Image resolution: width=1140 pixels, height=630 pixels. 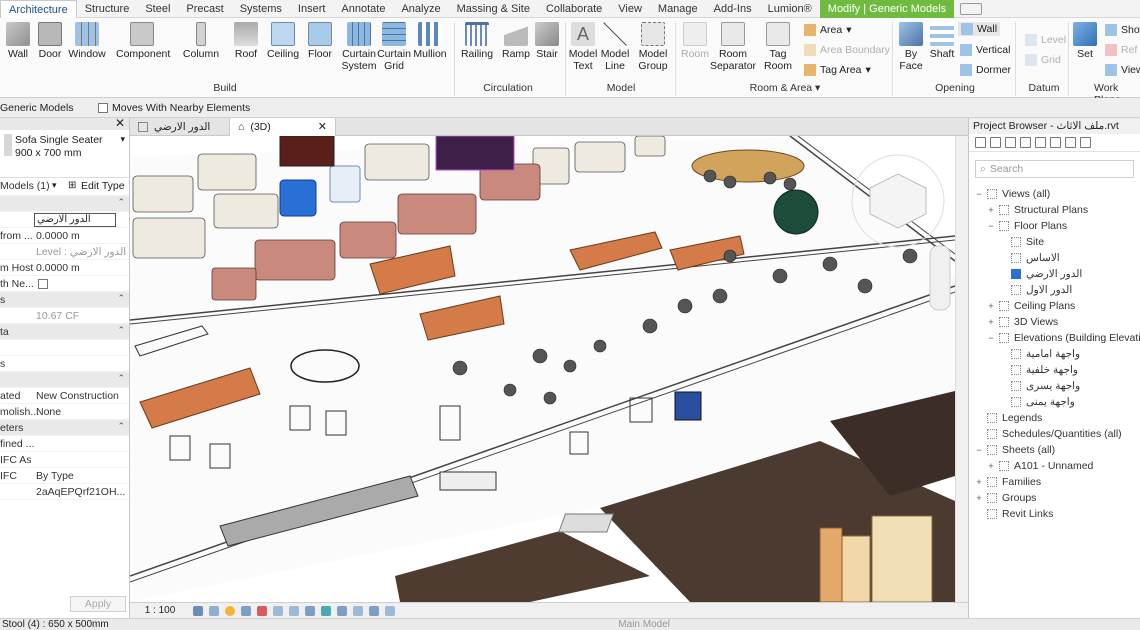 I want to click on mullion-button: Mullion, so click(x=430, y=41).